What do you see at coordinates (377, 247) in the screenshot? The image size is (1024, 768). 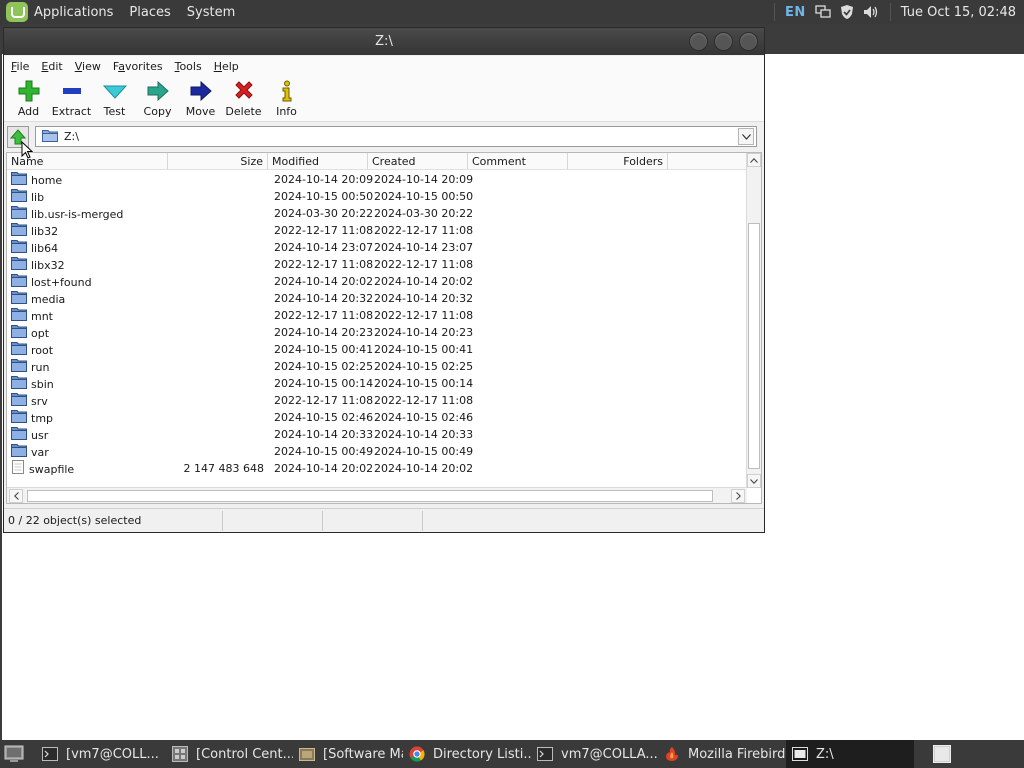 I see `file-row: lib64 2024-10-14 23:07 2024-10-14 23:07` at bounding box center [377, 247].